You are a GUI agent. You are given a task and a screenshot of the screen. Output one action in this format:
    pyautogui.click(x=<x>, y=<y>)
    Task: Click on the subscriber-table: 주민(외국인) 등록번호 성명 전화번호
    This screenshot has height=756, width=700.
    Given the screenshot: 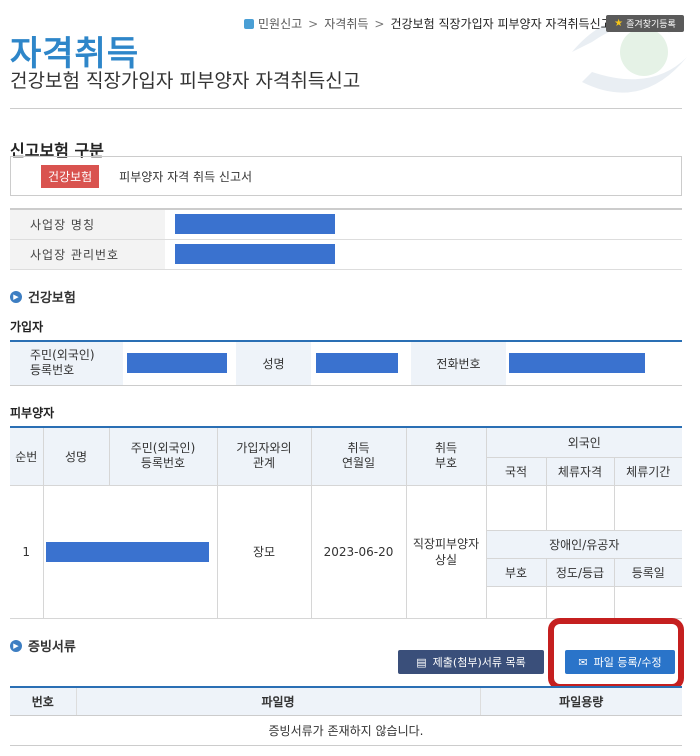 What is the action you would take?
    pyautogui.click(x=346, y=363)
    